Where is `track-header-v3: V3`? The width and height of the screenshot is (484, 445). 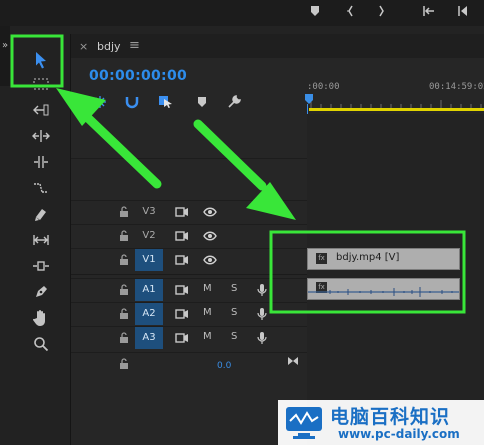
track-header-v3: V3 is located at coordinates (189, 211).